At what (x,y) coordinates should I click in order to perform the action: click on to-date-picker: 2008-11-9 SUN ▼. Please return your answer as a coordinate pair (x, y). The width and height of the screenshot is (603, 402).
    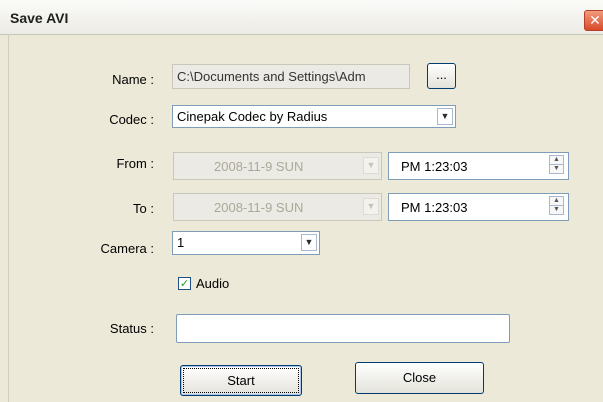
    Looking at the image, I should click on (277, 207).